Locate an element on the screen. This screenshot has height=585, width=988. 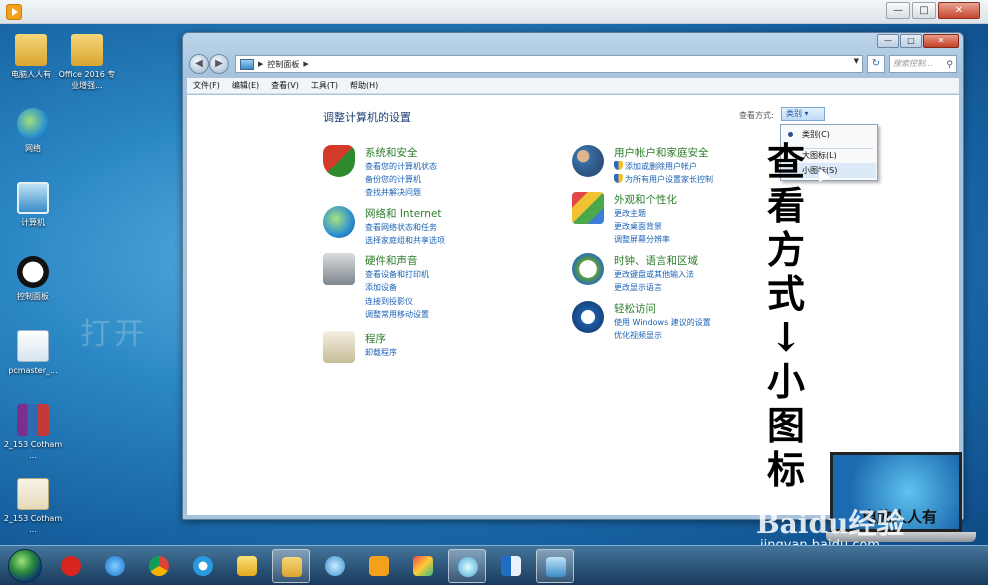
category-link: 备份您的计算机 is located at coordinates (393, 179).